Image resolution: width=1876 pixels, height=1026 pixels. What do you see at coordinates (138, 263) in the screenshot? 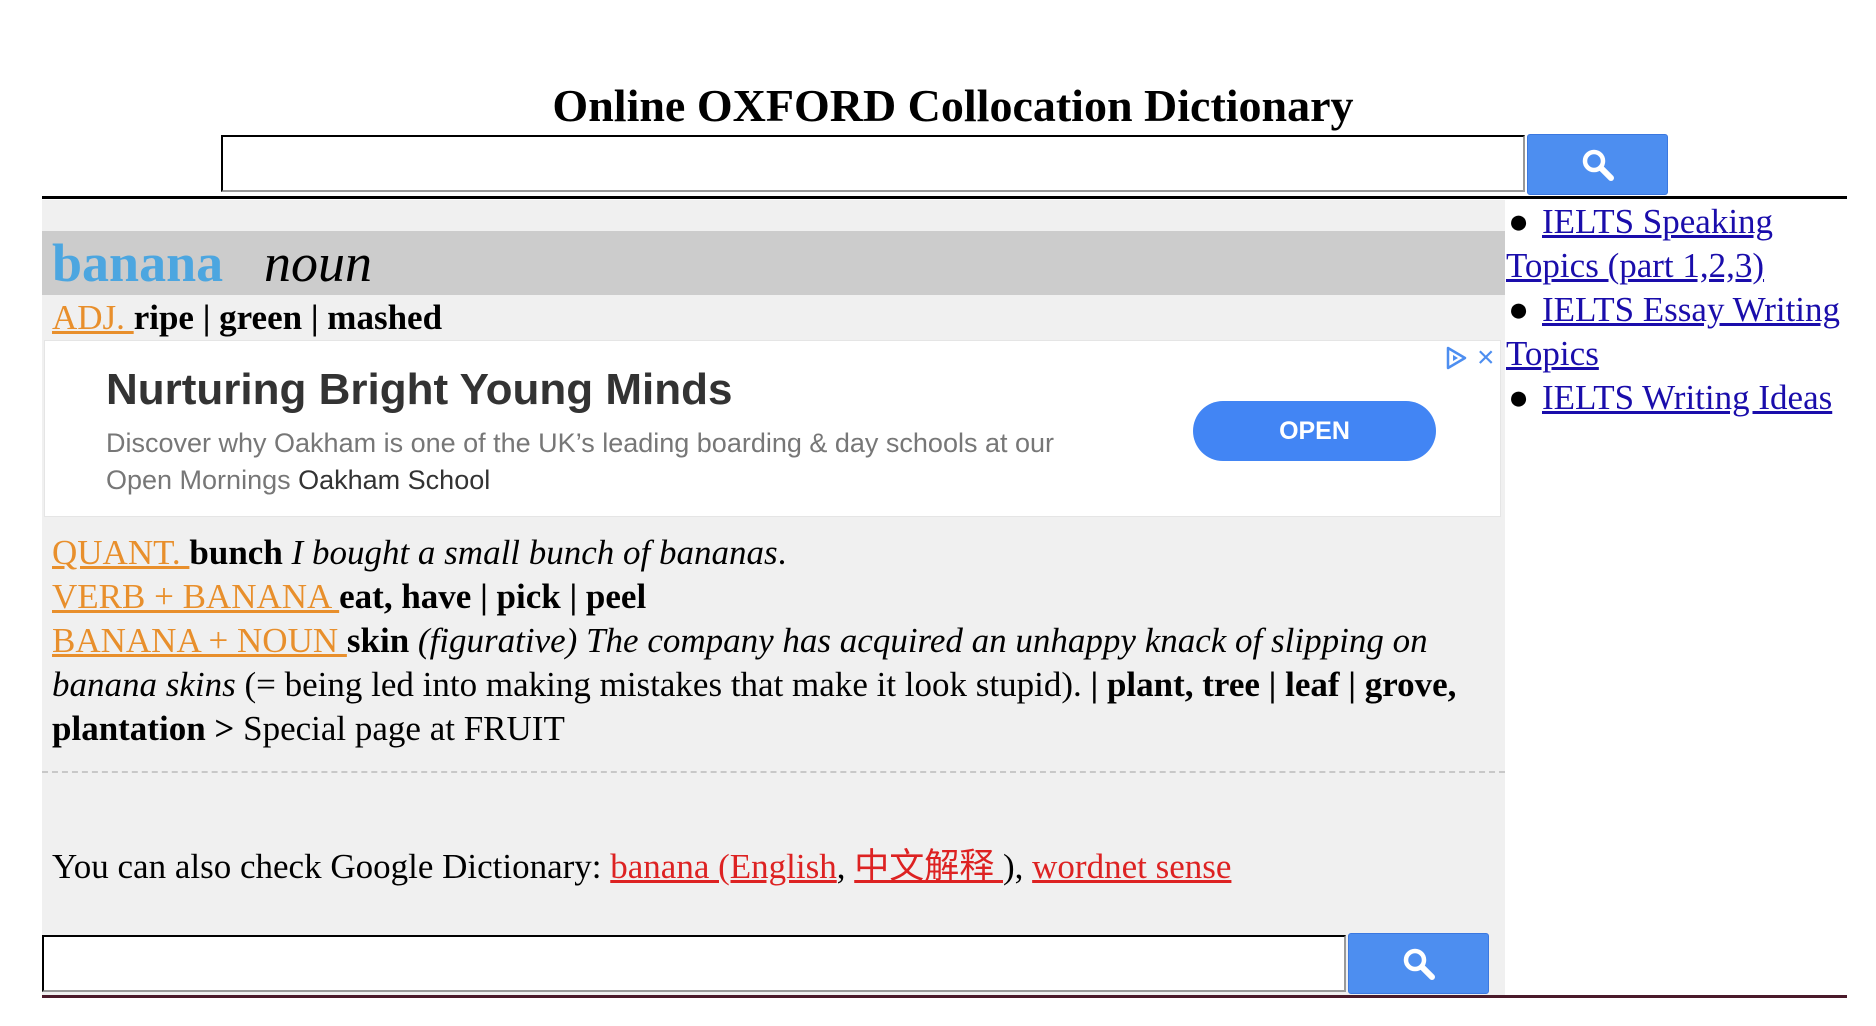
I see `headword: banana` at bounding box center [138, 263].